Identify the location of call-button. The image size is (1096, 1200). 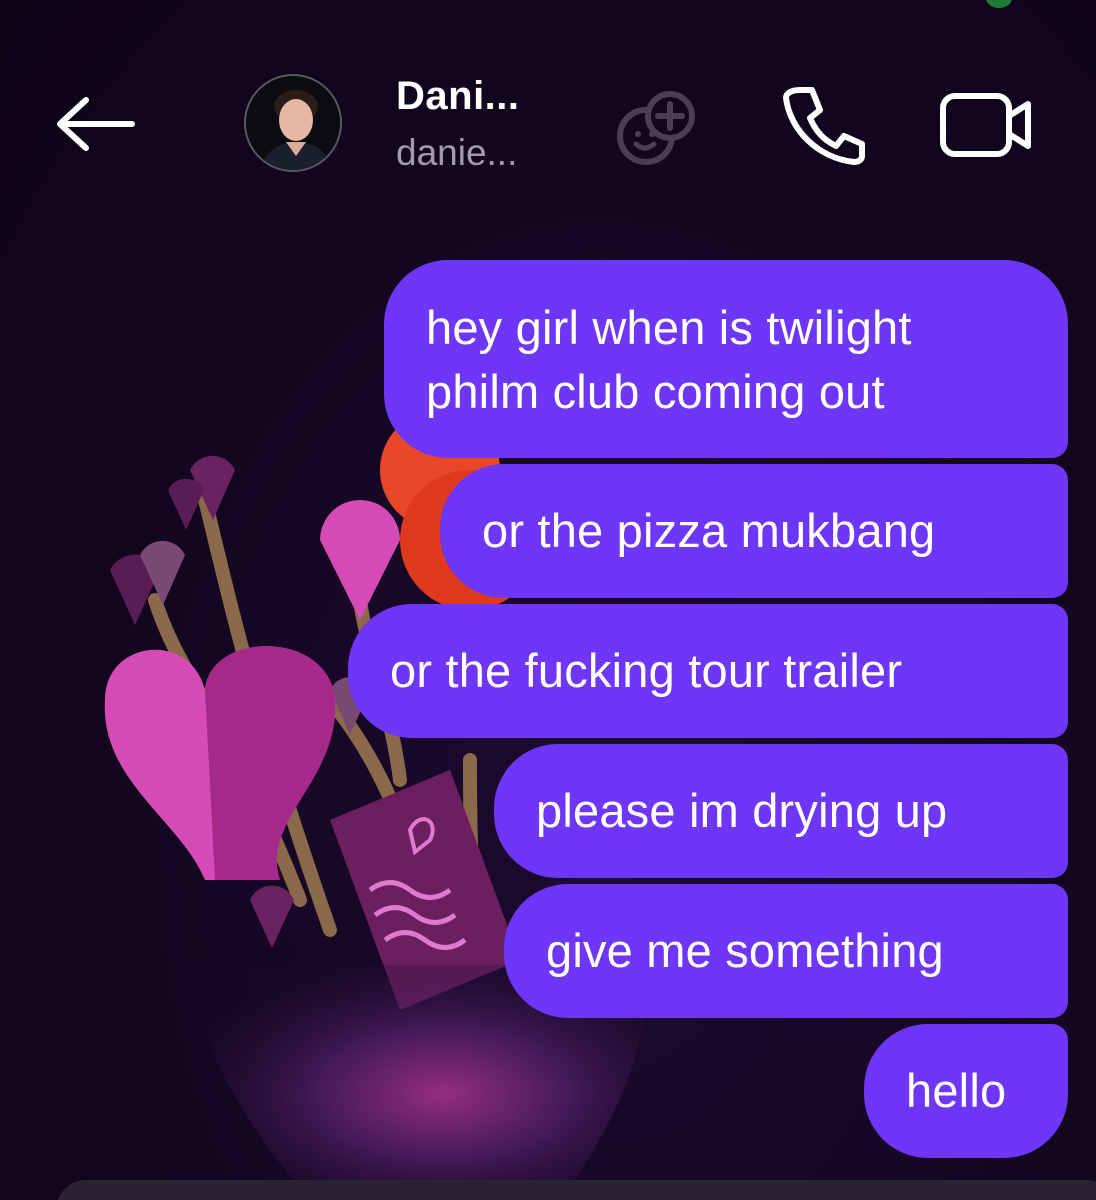
(823, 125).